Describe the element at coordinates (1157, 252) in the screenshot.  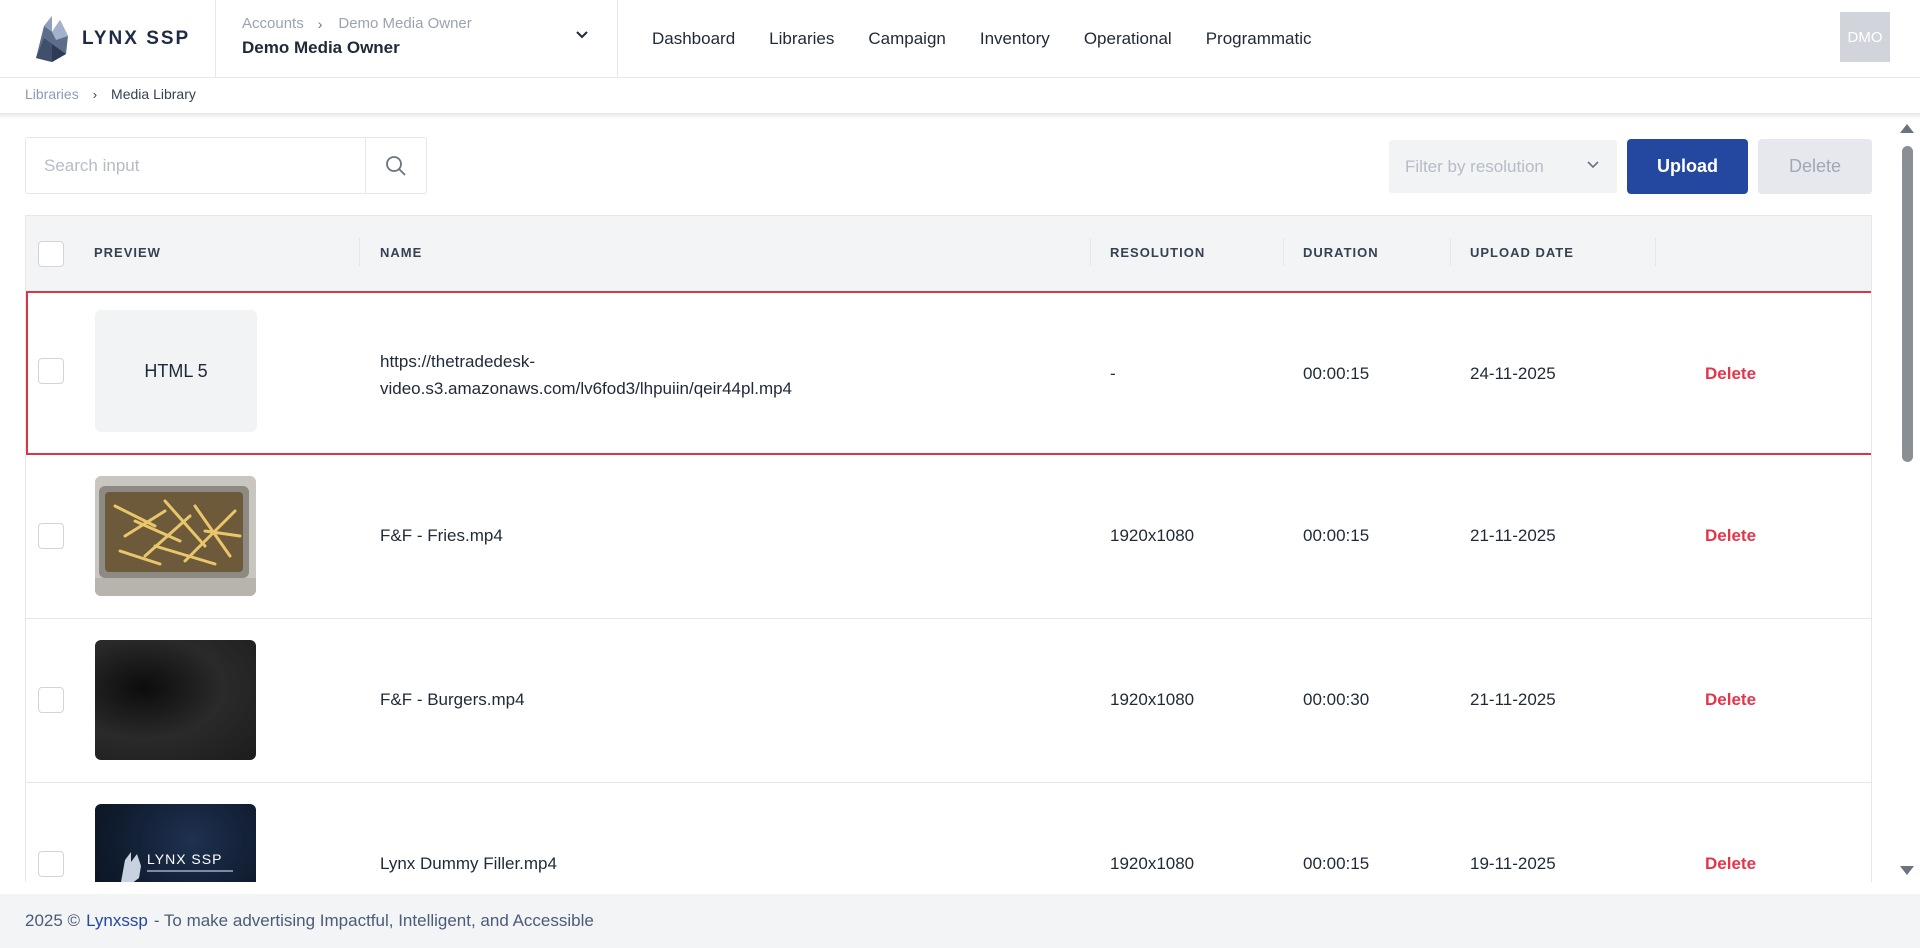
I see `column-header-resolution: RESOLUTION` at that location.